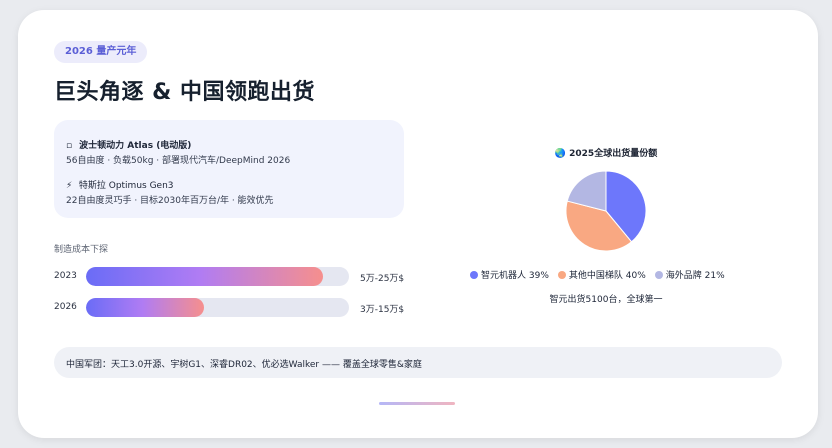 This screenshot has width=832, height=448. What do you see at coordinates (65, 307) in the screenshot?
I see `cost-year-2026: 2026` at bounding box center [65, 307].